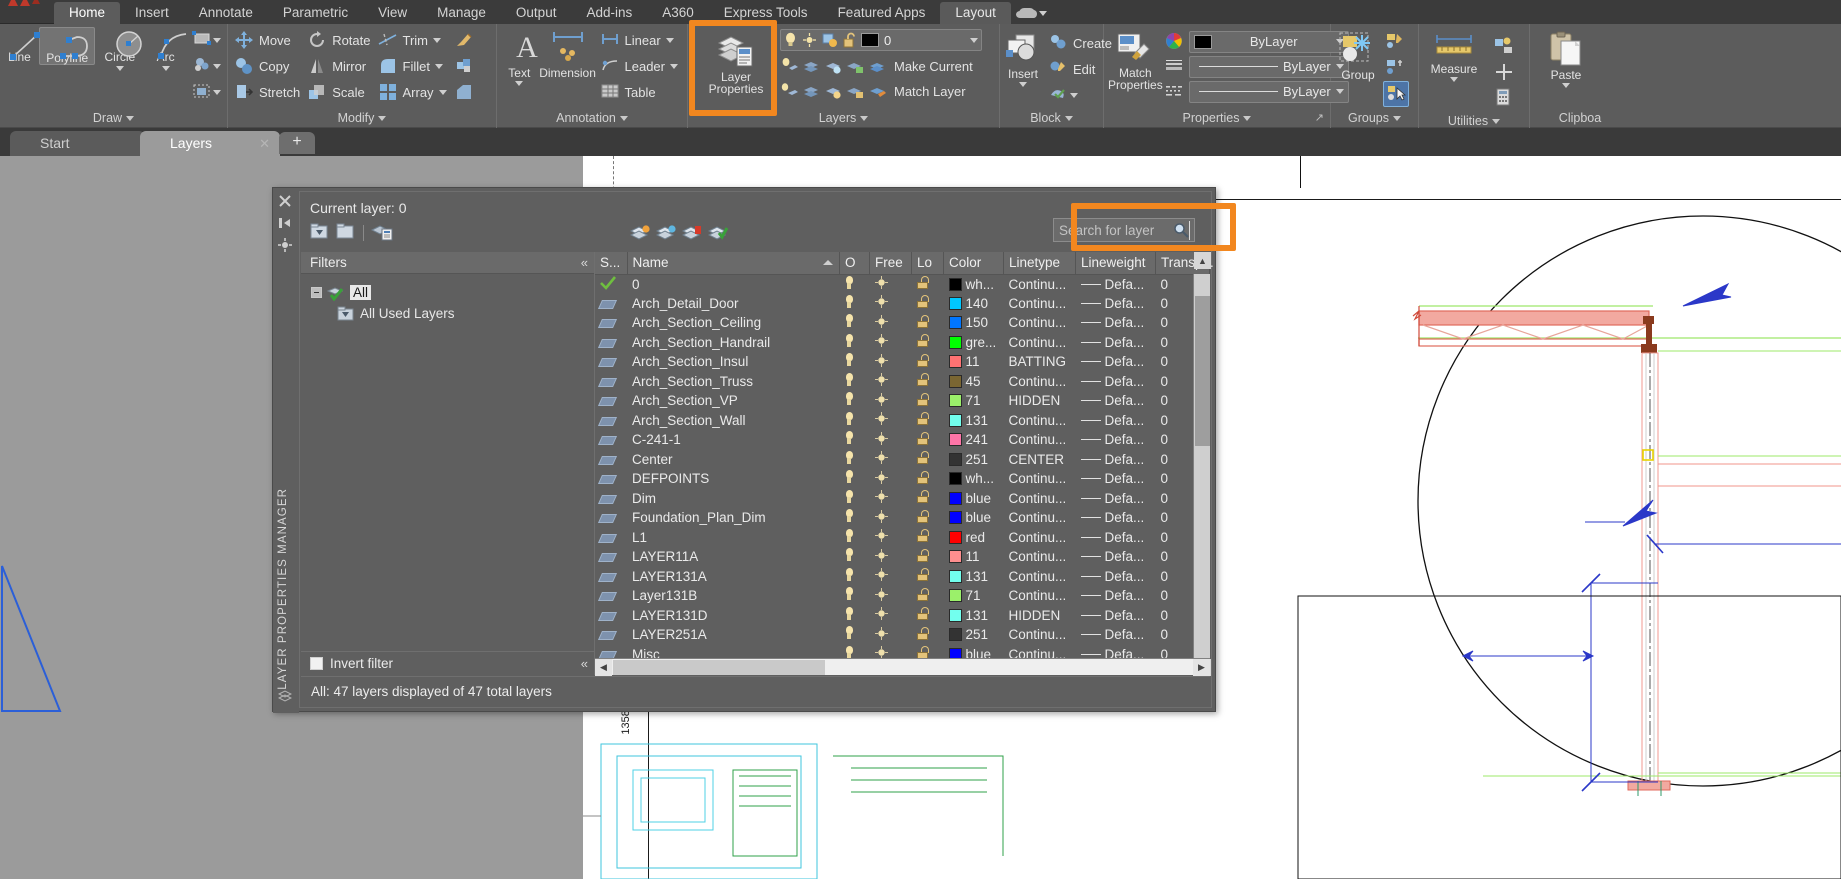 This screenshot has width=1841, height=879. I want to click on modify-erase-button, so click(464, 40).